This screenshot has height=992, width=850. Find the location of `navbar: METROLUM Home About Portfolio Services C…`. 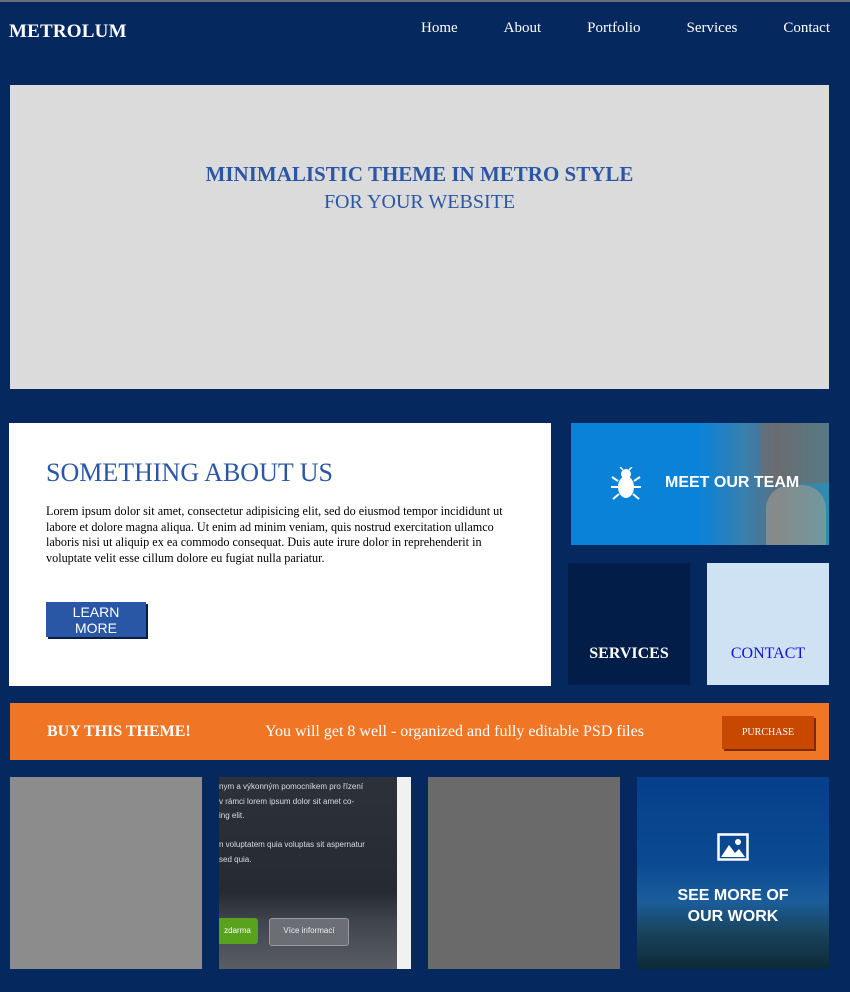

navbar: METROLUM Home About Portfolio Services C… is located at coordinates (425, 30).